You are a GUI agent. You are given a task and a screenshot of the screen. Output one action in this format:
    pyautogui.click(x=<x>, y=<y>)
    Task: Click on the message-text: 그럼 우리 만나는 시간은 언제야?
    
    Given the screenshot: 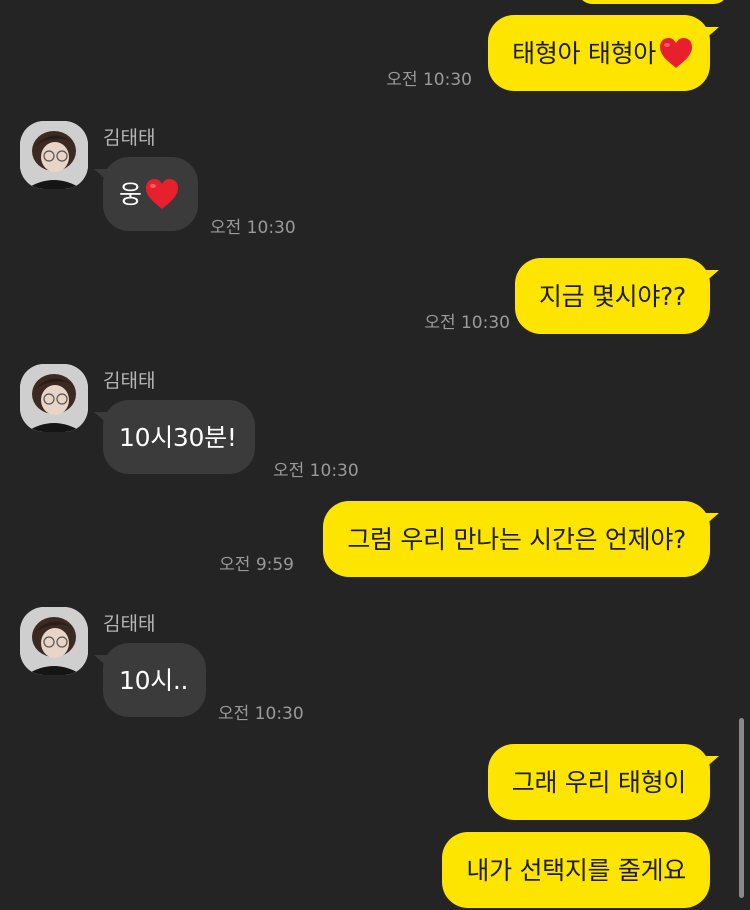 What is the action you would take?
    pyautogui.click(x=516, y=539)
    